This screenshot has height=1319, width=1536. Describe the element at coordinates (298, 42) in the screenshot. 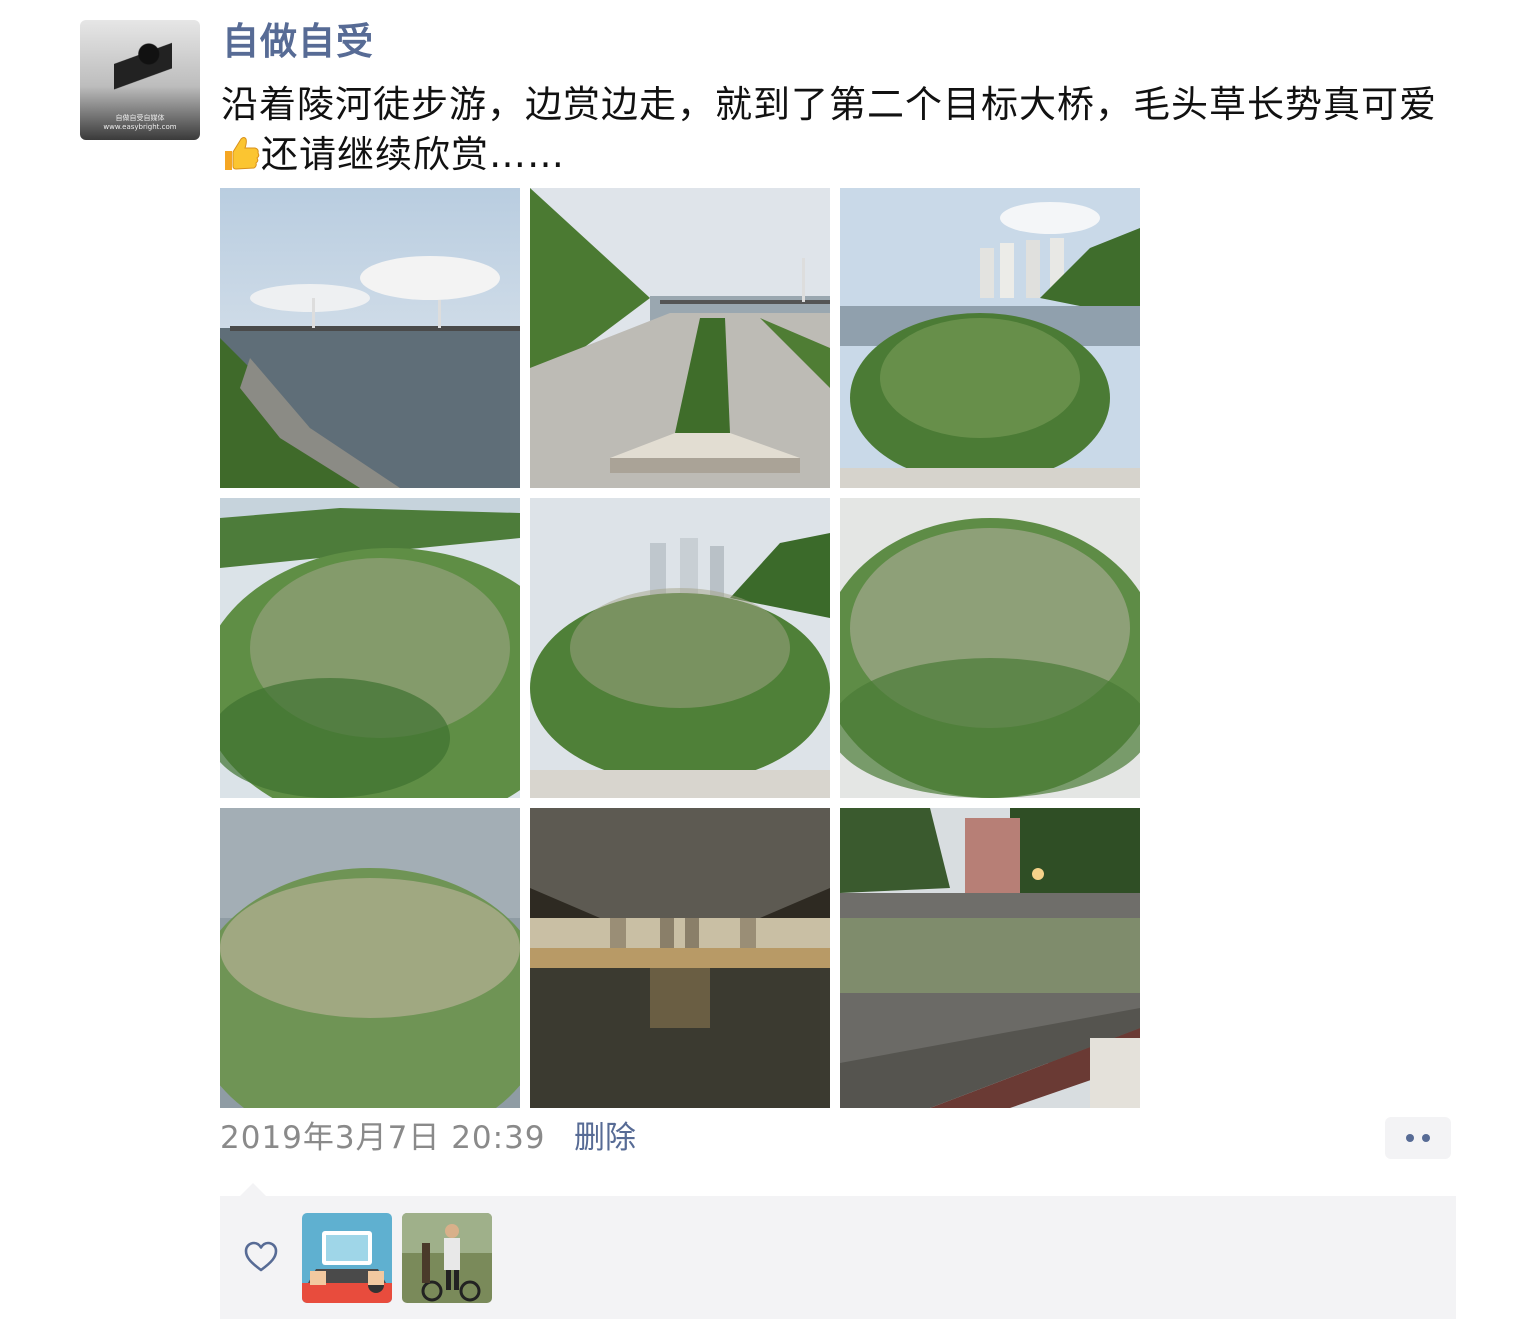

I see `author-name: 自做自受` at that location.